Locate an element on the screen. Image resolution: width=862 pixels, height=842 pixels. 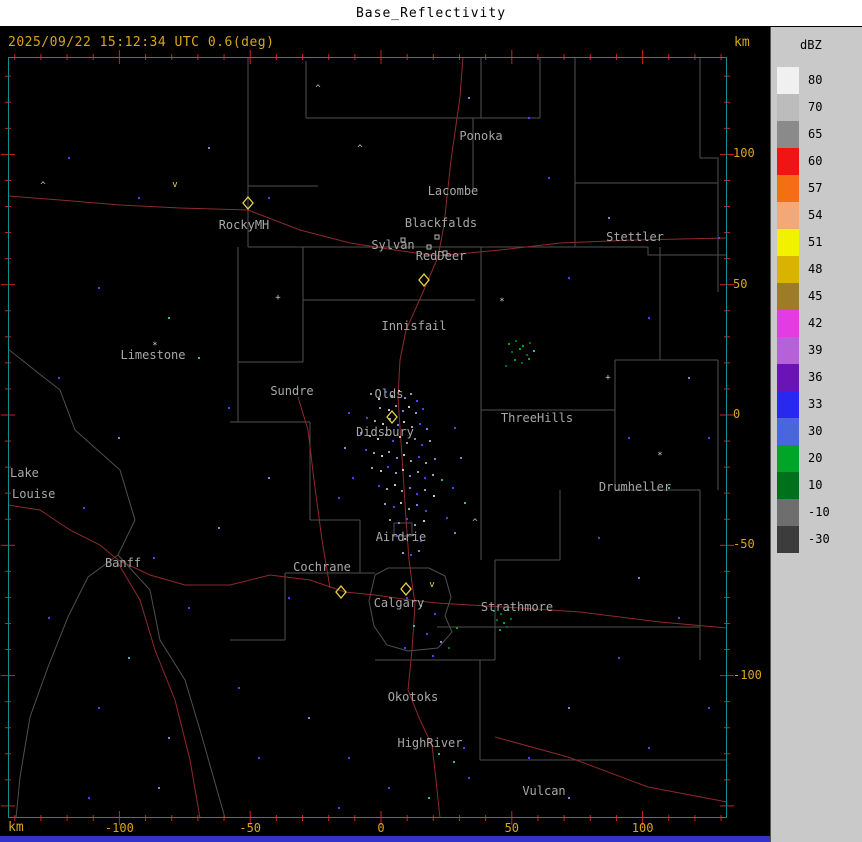
city-label-blackfalds: Blackfalds is located at coordinates (441, 223).